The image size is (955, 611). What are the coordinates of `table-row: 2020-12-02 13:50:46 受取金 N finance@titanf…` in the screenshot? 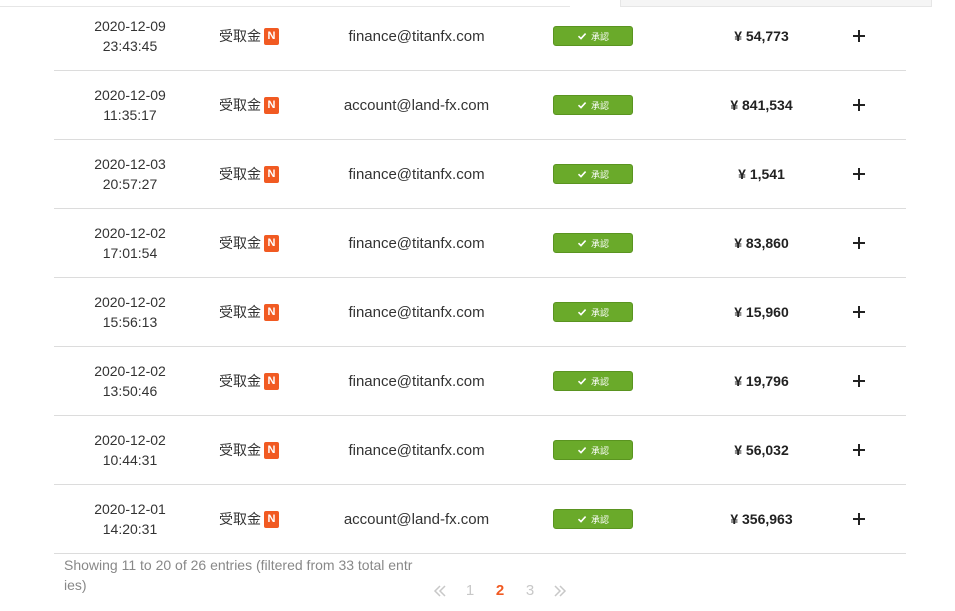 It's located at (480, 381).